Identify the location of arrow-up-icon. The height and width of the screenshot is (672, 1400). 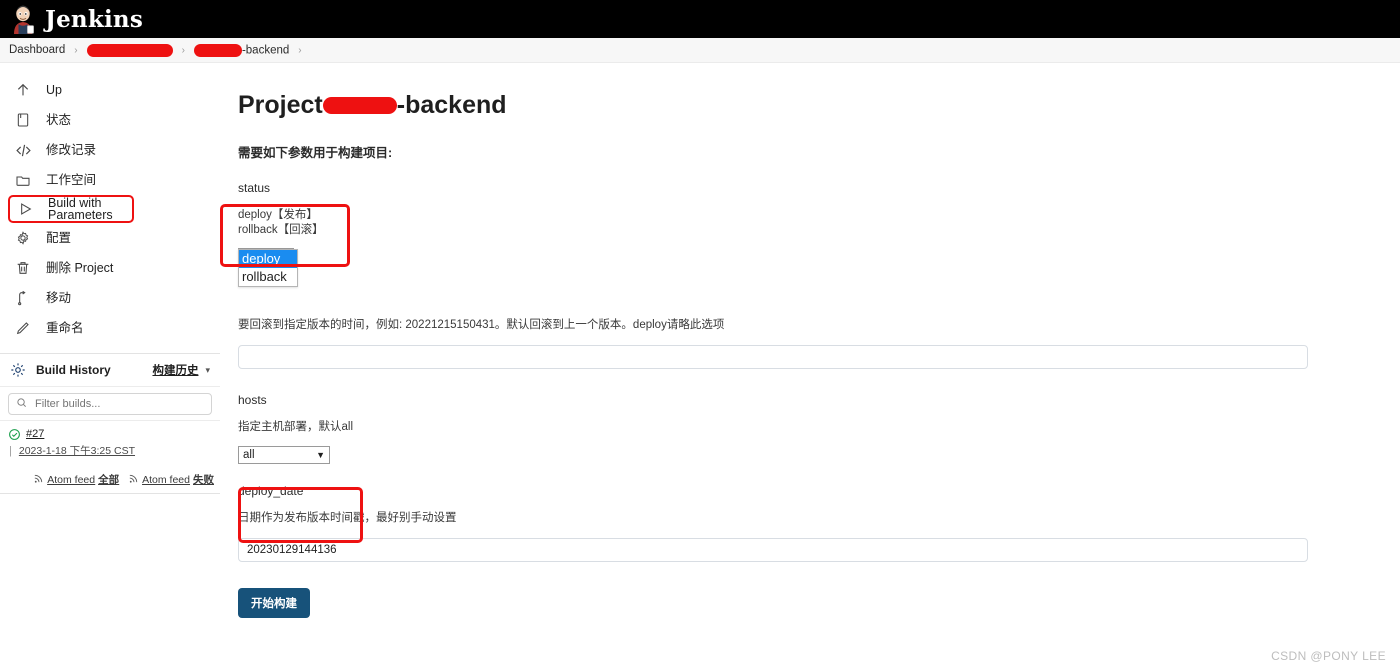
(23, 90).